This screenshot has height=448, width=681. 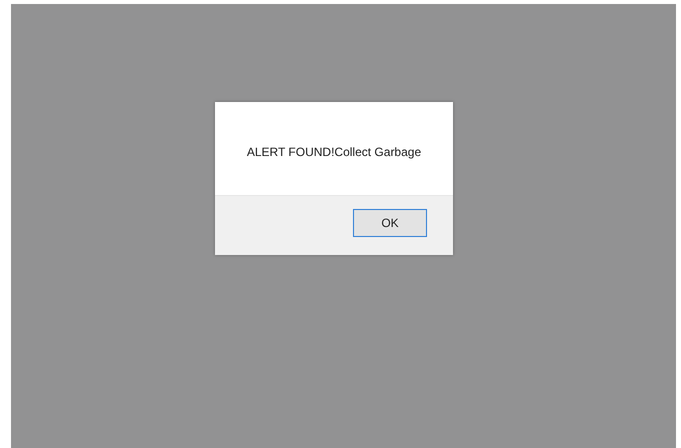 What do you see at coordinates (334, 151) in the screenshot?
I see `alert-message: ALERT FOUND!Collect Garbage` at bounding box center [334, 151].